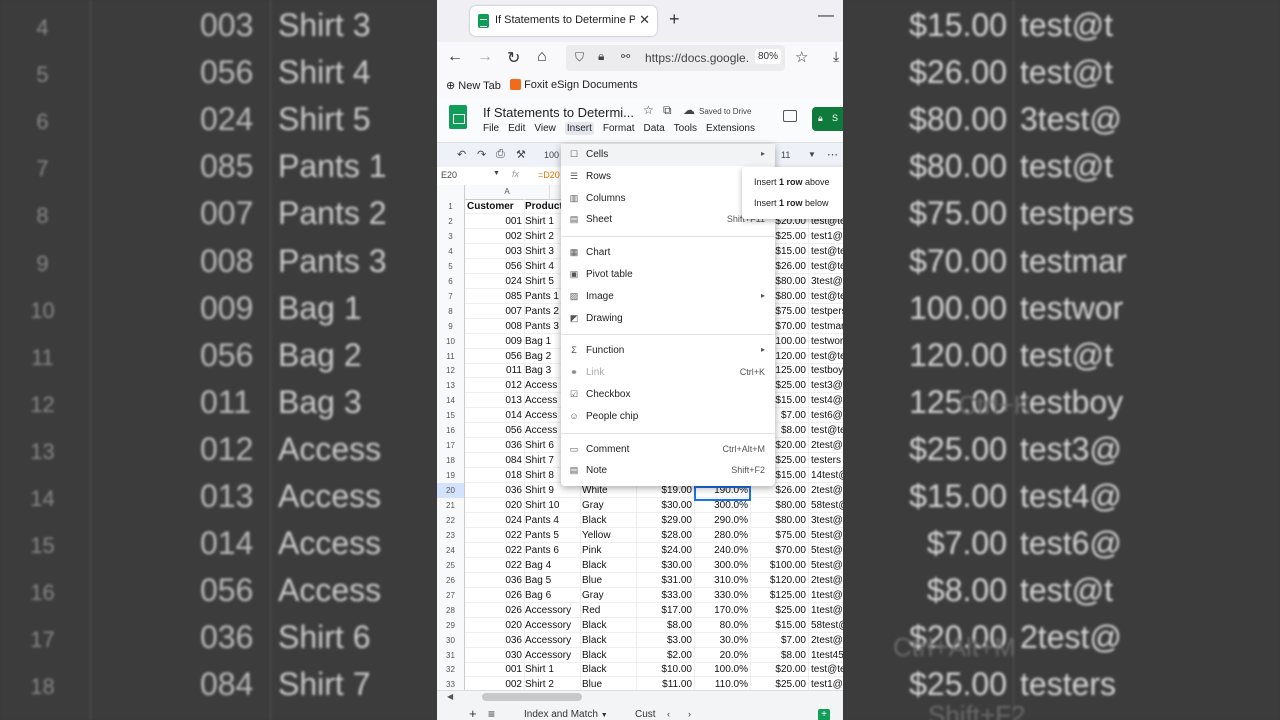 The image size is (1280, 720). I want to click on table-cell: $8.00, so click(780, 655).